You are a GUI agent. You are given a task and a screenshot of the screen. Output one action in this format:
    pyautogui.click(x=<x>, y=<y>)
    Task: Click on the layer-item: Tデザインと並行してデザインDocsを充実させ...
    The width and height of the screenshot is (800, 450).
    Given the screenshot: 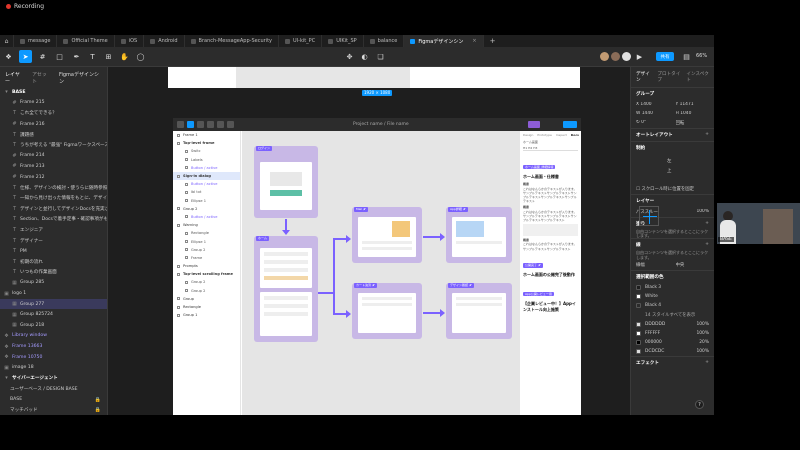 What is the action you would take?
    pyautogui.click(x=53, y=209)
    